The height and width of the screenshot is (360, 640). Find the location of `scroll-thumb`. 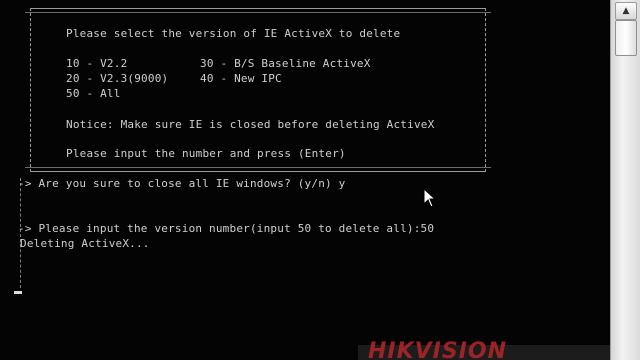

scroll-thumb is located at coordinates (626, 38).